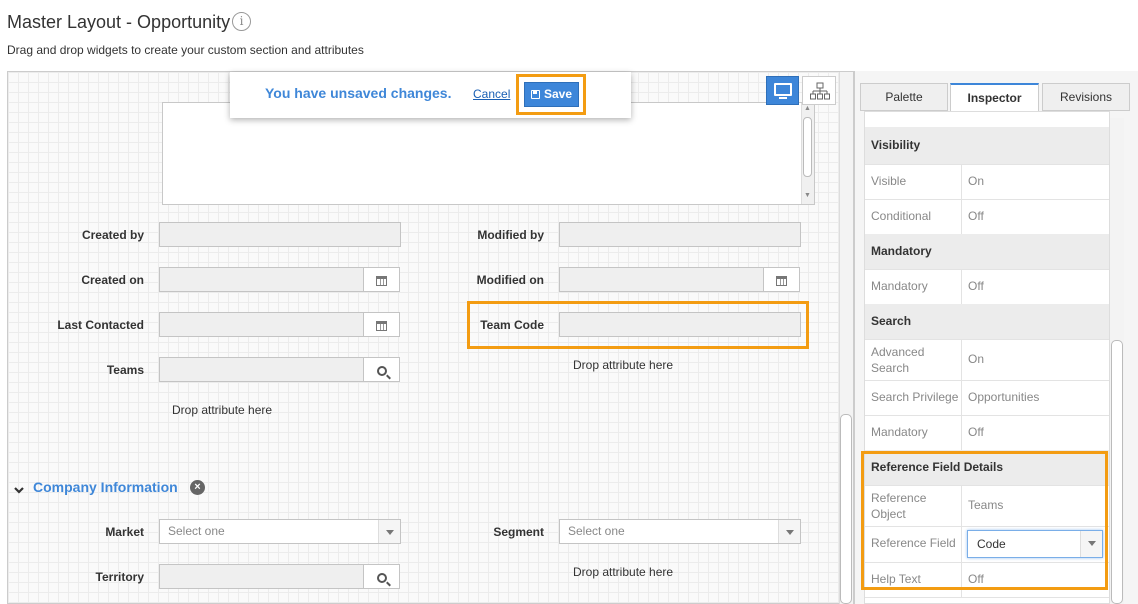  I want to click on team-code-label: Team Code, so click(512, 325).